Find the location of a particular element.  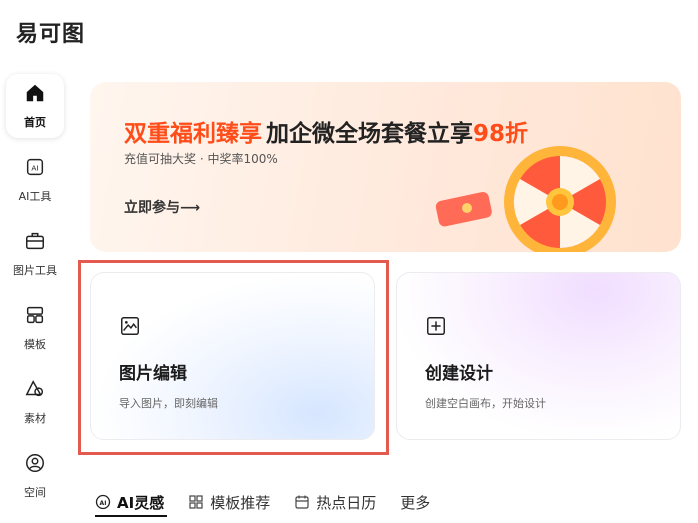

banner-title: 双重福利臻享 加企微全场套餐立享98折 is located at coordinates (326, 131).